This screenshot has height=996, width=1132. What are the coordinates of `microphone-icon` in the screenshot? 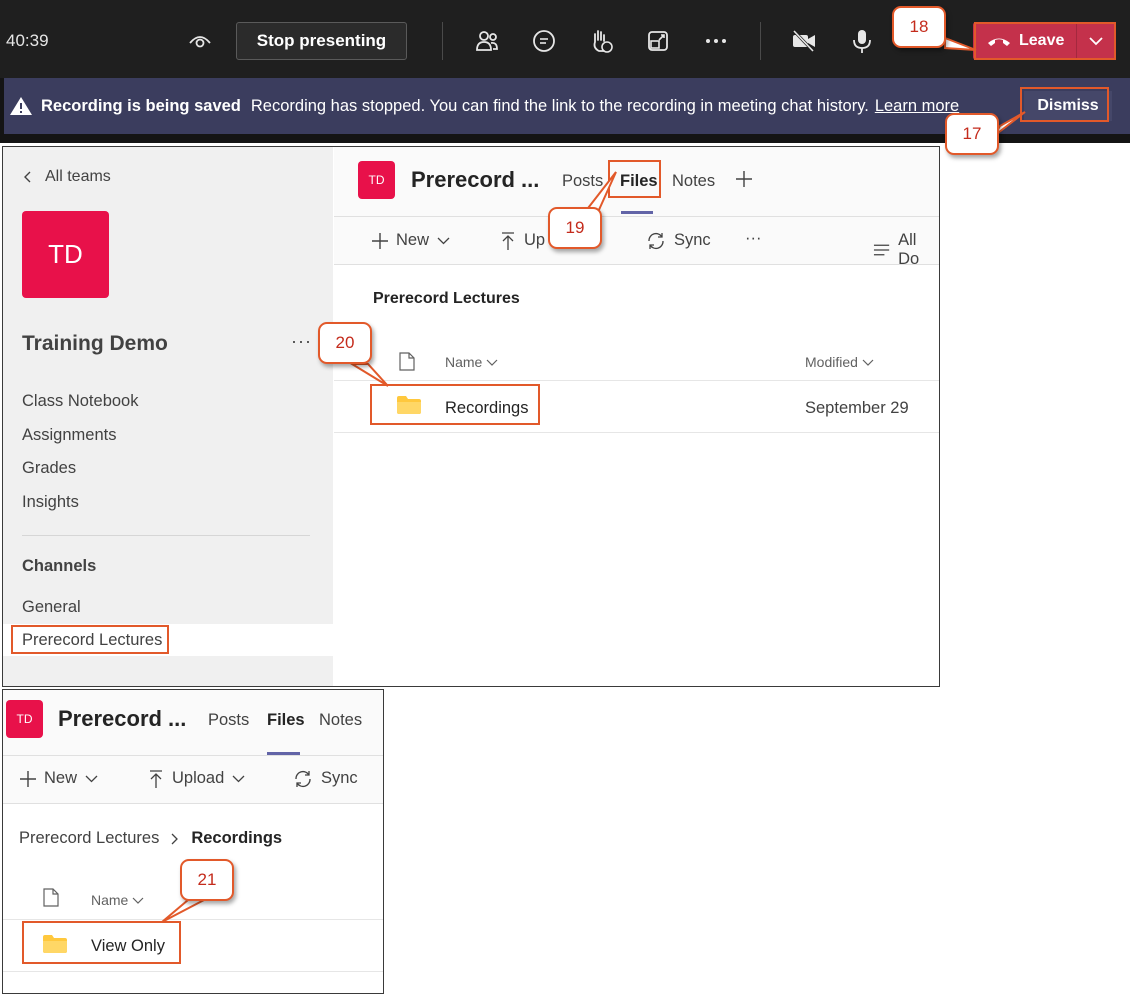 It's located at (862, 41).